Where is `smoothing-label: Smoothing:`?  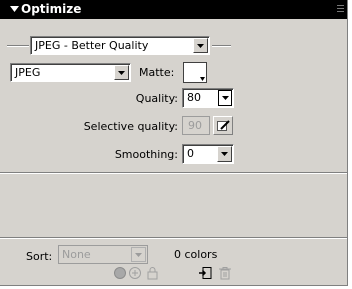 smoothing-label: Smoothing: is located at coordinates (146, 154).